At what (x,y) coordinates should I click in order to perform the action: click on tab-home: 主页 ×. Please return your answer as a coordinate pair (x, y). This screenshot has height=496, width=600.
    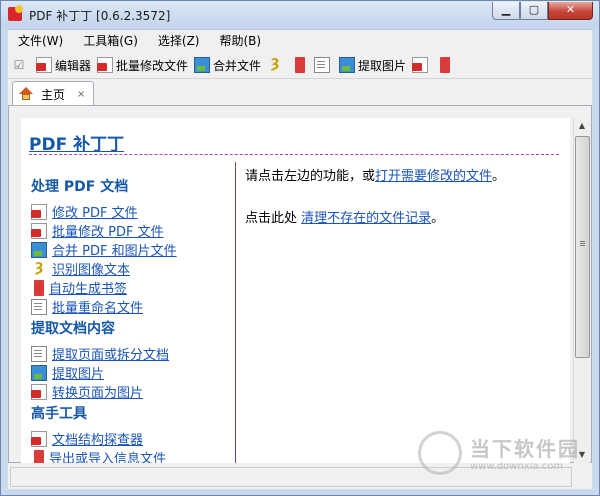
    Looking at the image, I should click on (53, 93).